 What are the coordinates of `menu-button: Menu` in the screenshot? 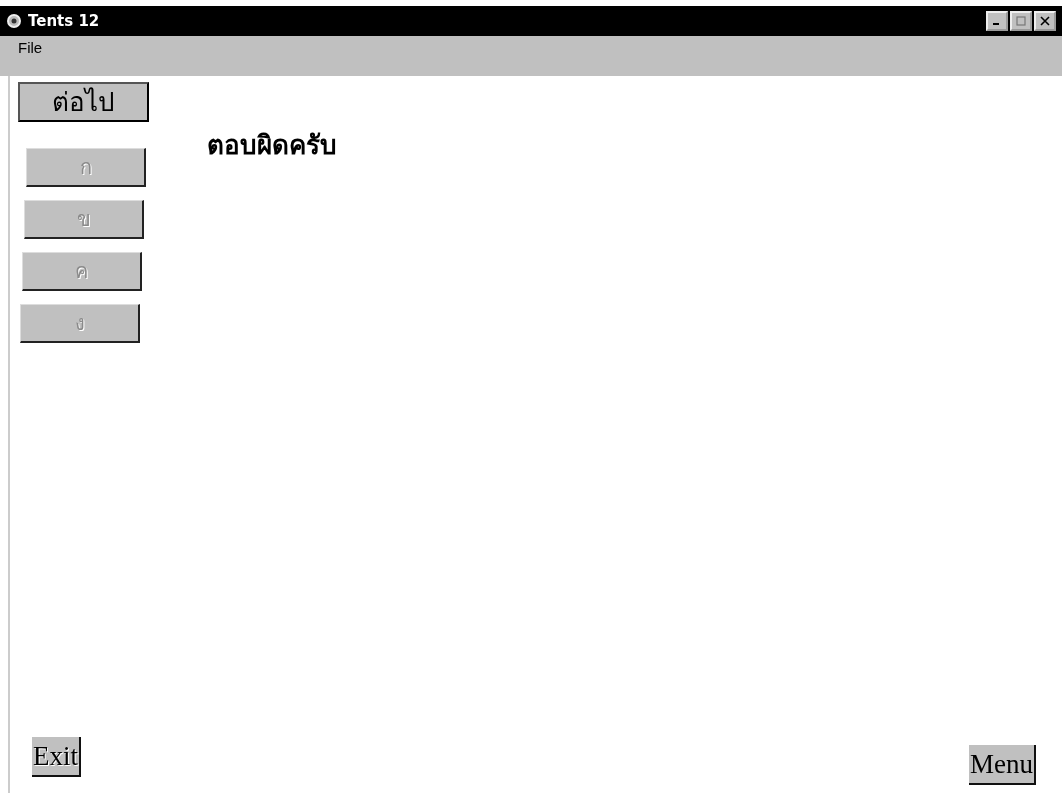 It's located at (1002, 765).